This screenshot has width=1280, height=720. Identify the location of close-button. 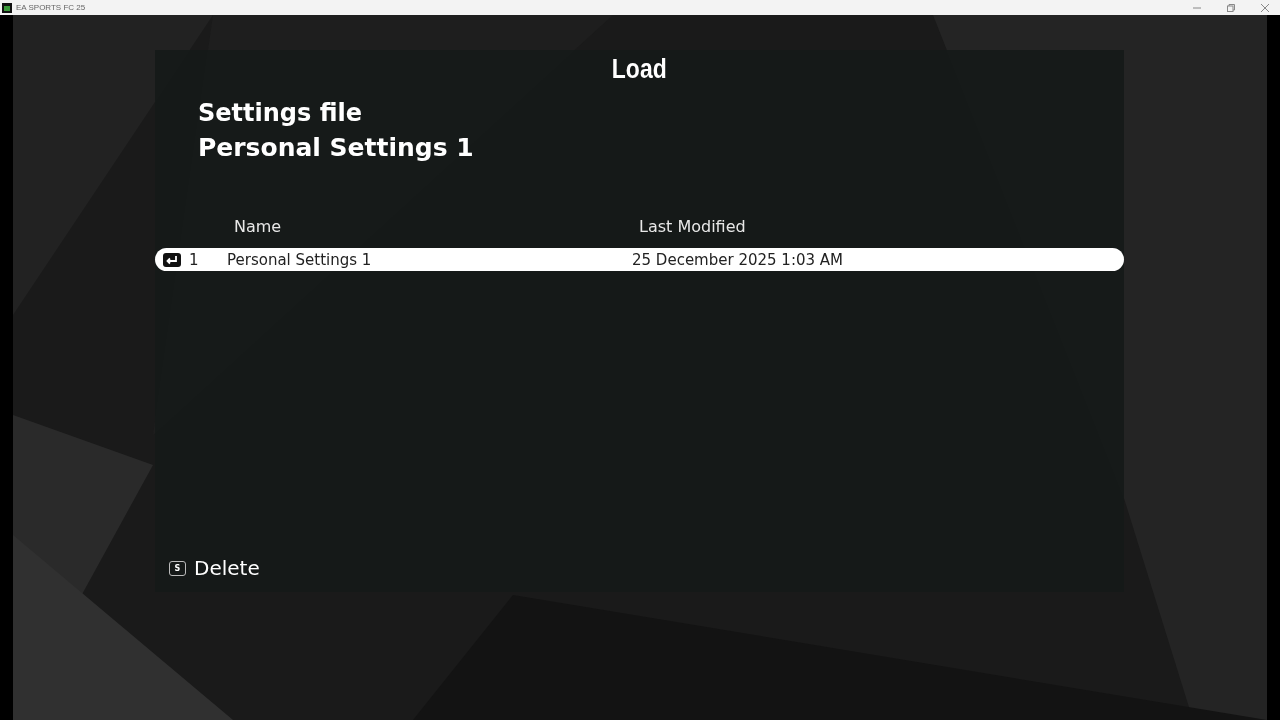
(1265, 7).